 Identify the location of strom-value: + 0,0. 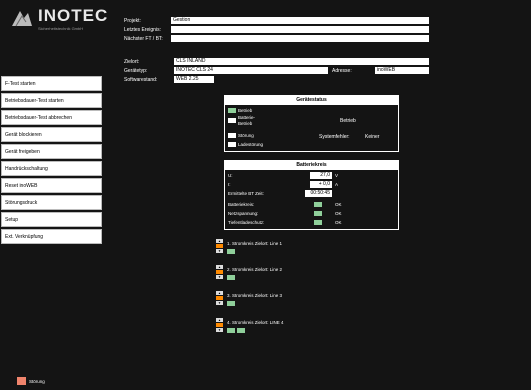
(321, 184).